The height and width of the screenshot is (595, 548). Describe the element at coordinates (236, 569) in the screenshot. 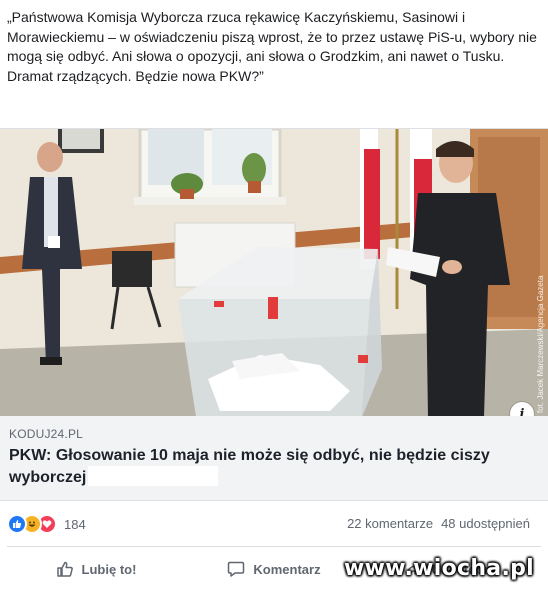

I see `comment-icon` at that location.